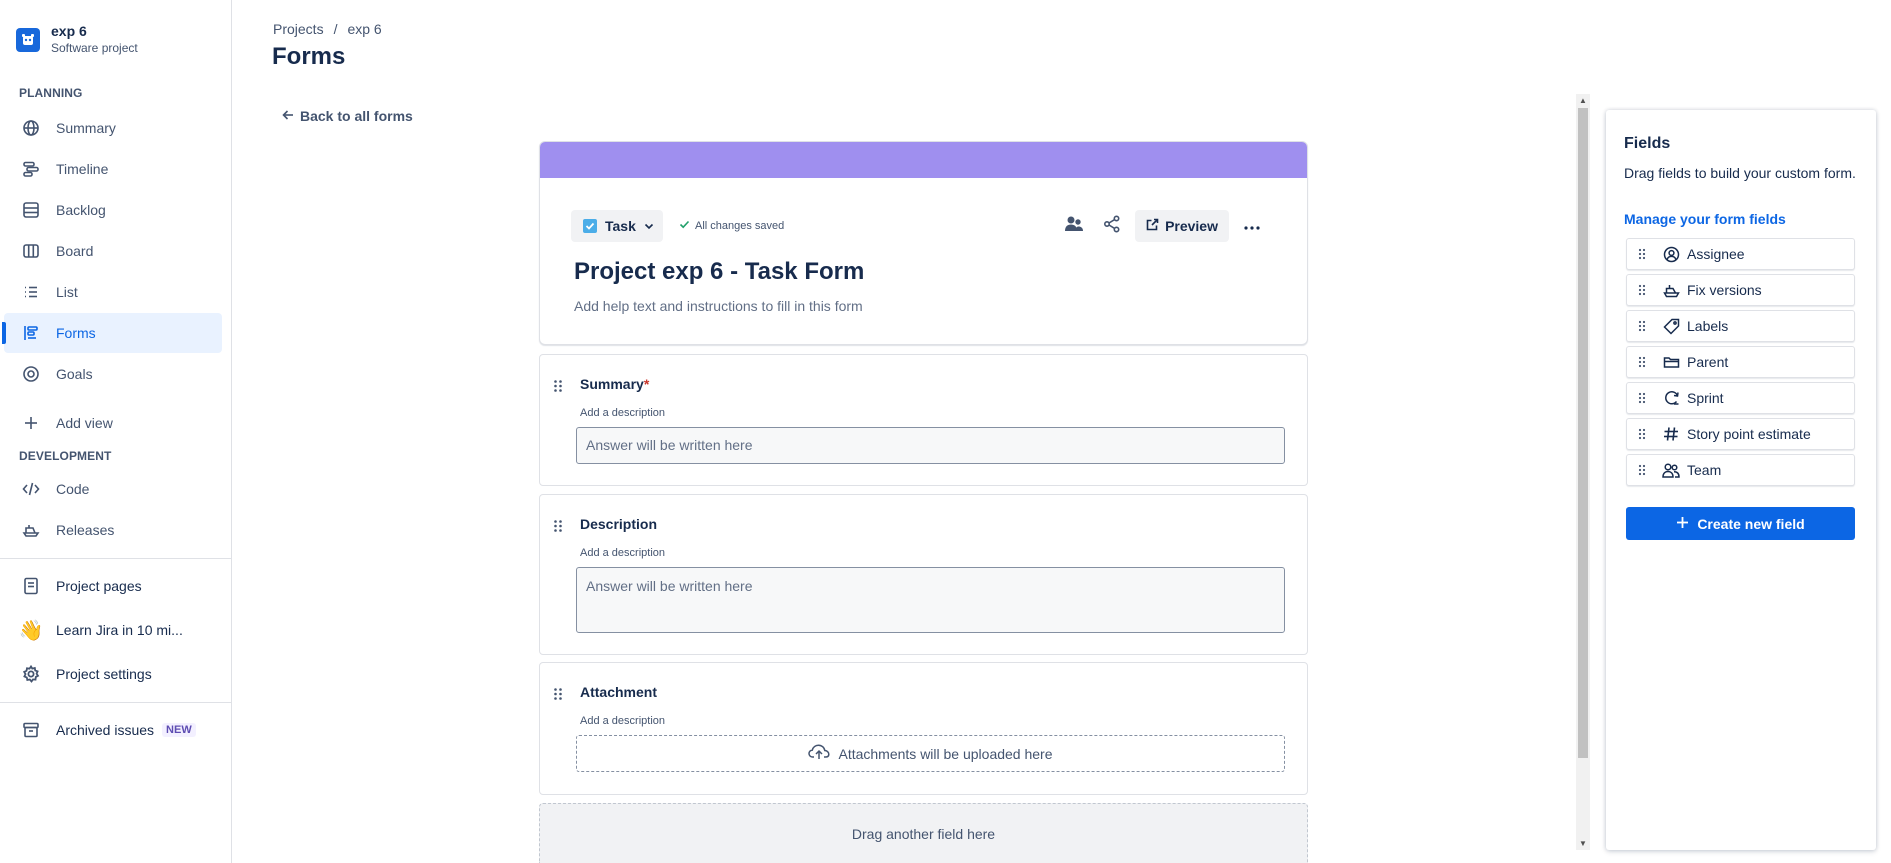 This screenshot has width=1891, height=863. I want to click on back-to-forms-link: Back to all forms, so click(347, 116).